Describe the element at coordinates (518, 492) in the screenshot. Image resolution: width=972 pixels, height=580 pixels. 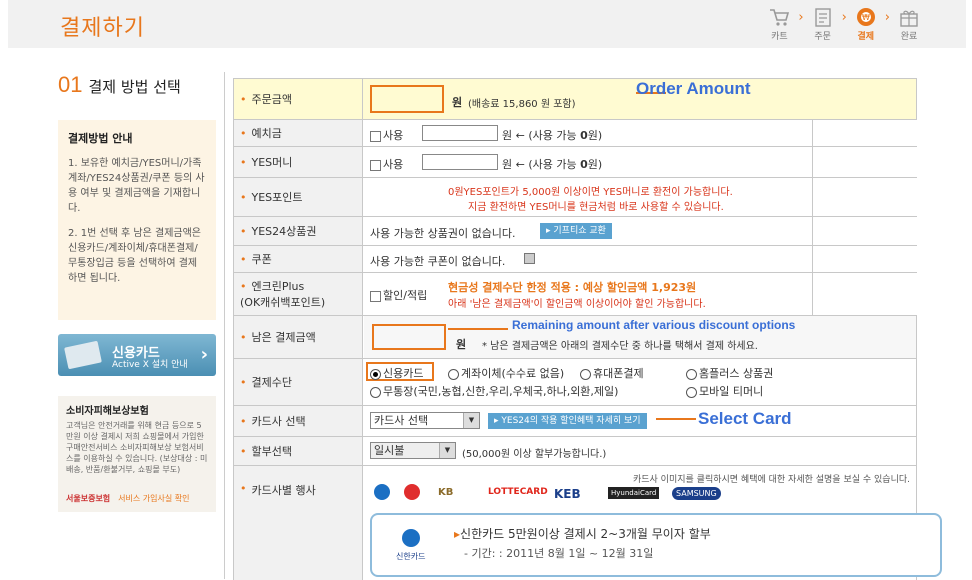
I see `lotte-card-logo: LOTTECARD` at that location.